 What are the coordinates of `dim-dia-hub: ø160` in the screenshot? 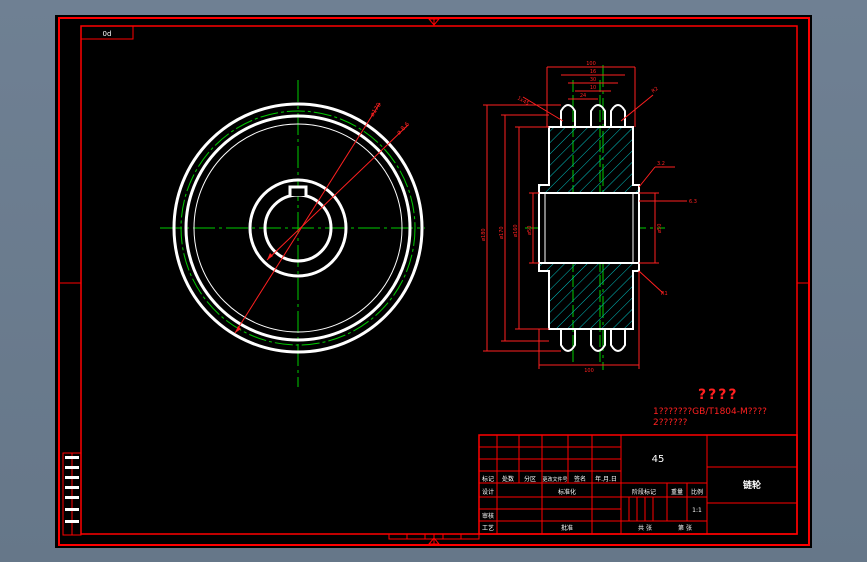 It's located at (516, 230).